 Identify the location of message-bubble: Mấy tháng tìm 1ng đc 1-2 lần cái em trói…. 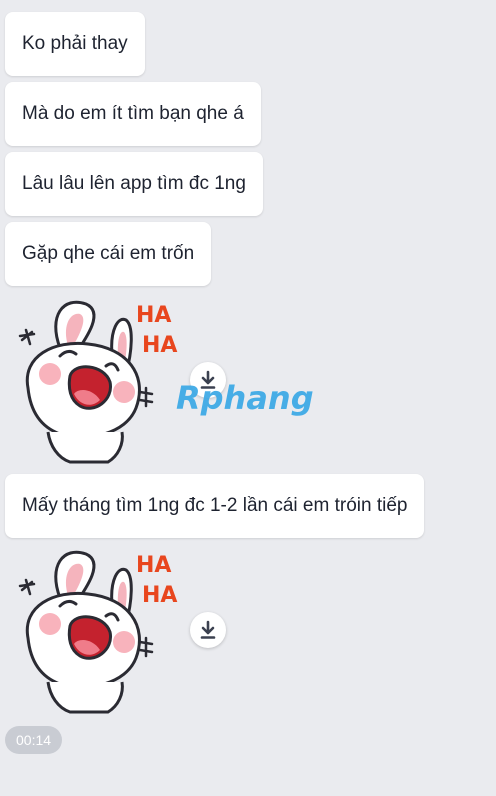
(215, 506).